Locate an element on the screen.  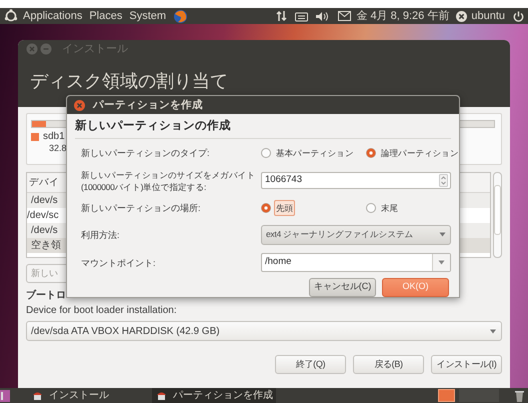
section-heading: ブートロ is located at coordinates (46, 296).